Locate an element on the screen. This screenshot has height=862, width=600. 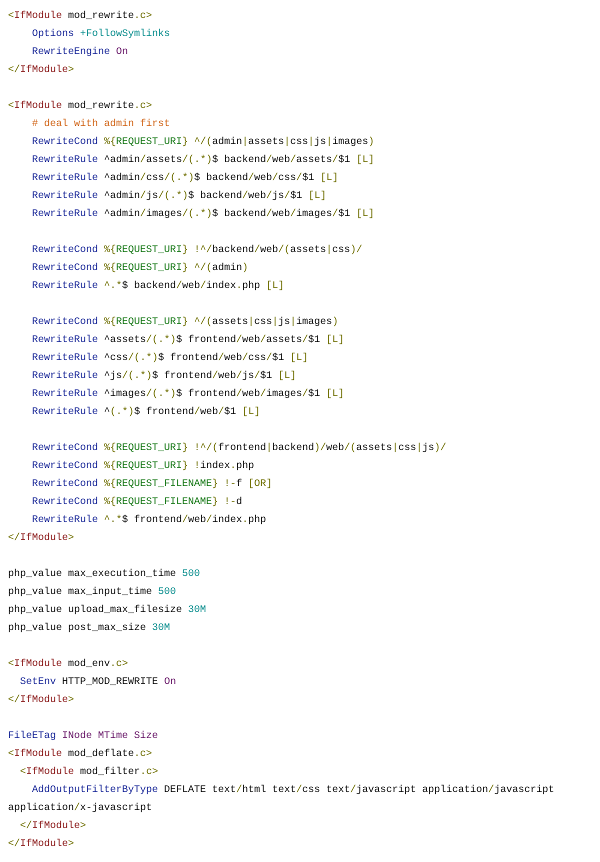
code-line: RewriteEngine On is located at coordinates (79, 53).